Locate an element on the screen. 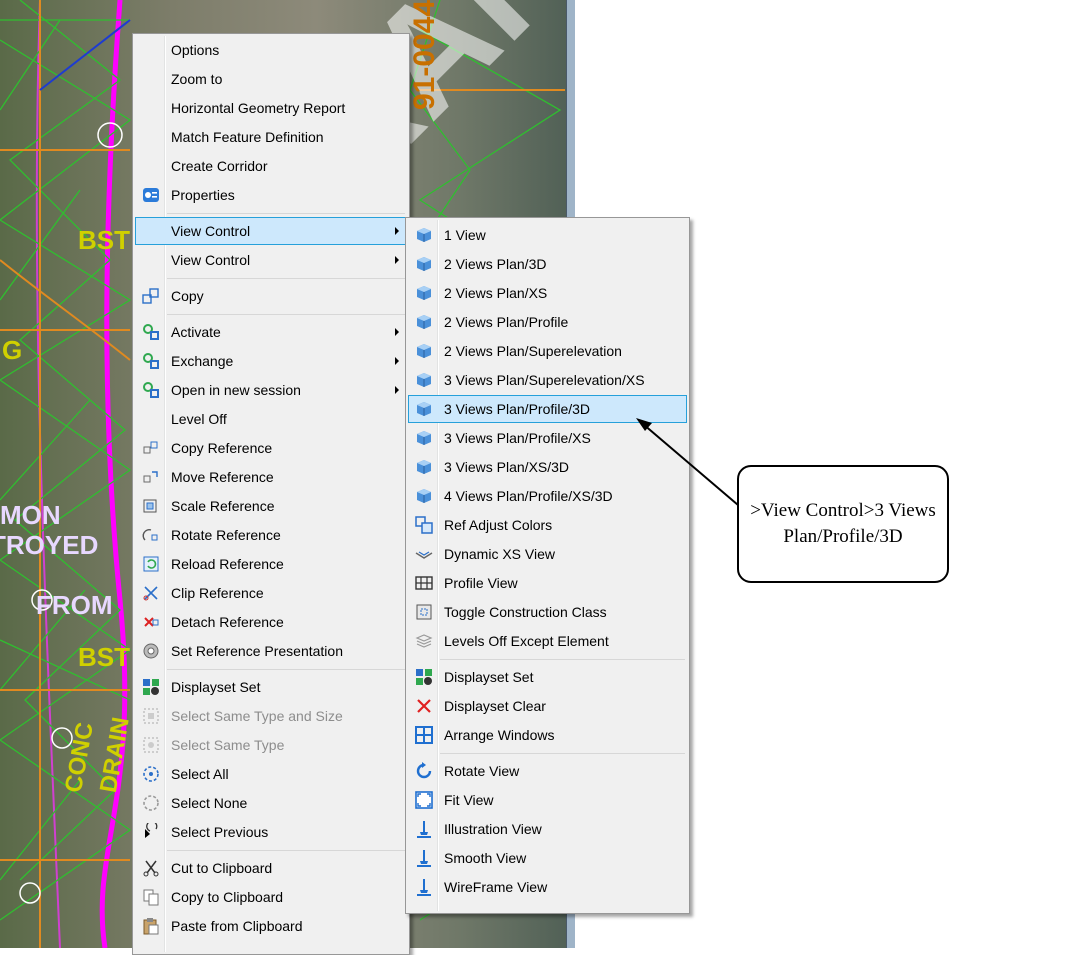 The height and width of the screenshot is (955, 1065). annotation-callout: >View Control>3 Views Plan/Profile/3D is located at coordinates (843, 524).